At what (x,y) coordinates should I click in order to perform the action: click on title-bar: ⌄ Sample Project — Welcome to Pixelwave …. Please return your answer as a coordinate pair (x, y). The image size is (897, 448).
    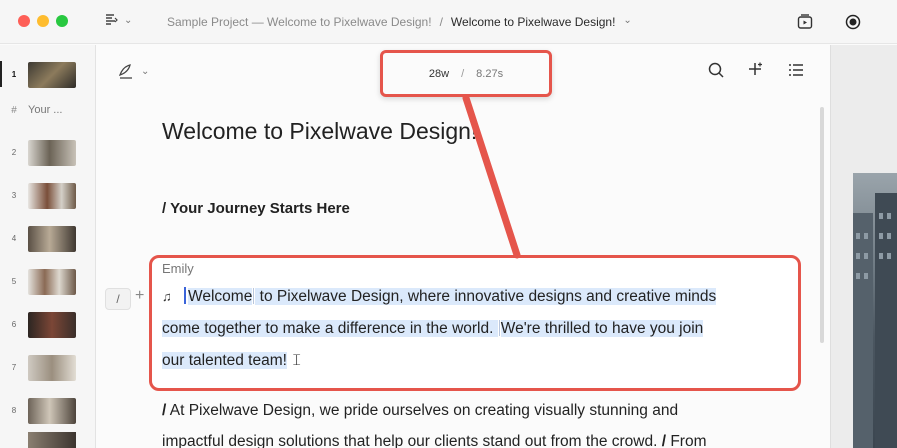
    Looking at the image, I should click on (448, 22).